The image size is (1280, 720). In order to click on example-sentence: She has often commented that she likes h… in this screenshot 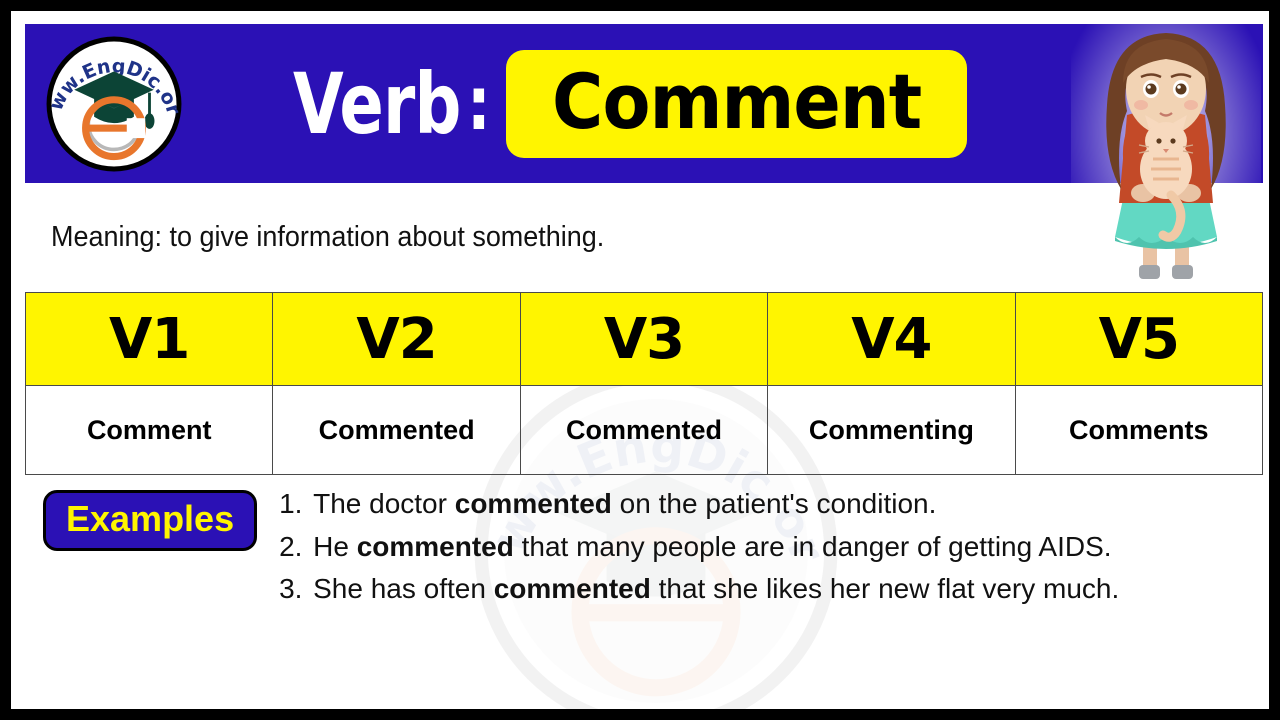, I will do `click(779, 589)`.